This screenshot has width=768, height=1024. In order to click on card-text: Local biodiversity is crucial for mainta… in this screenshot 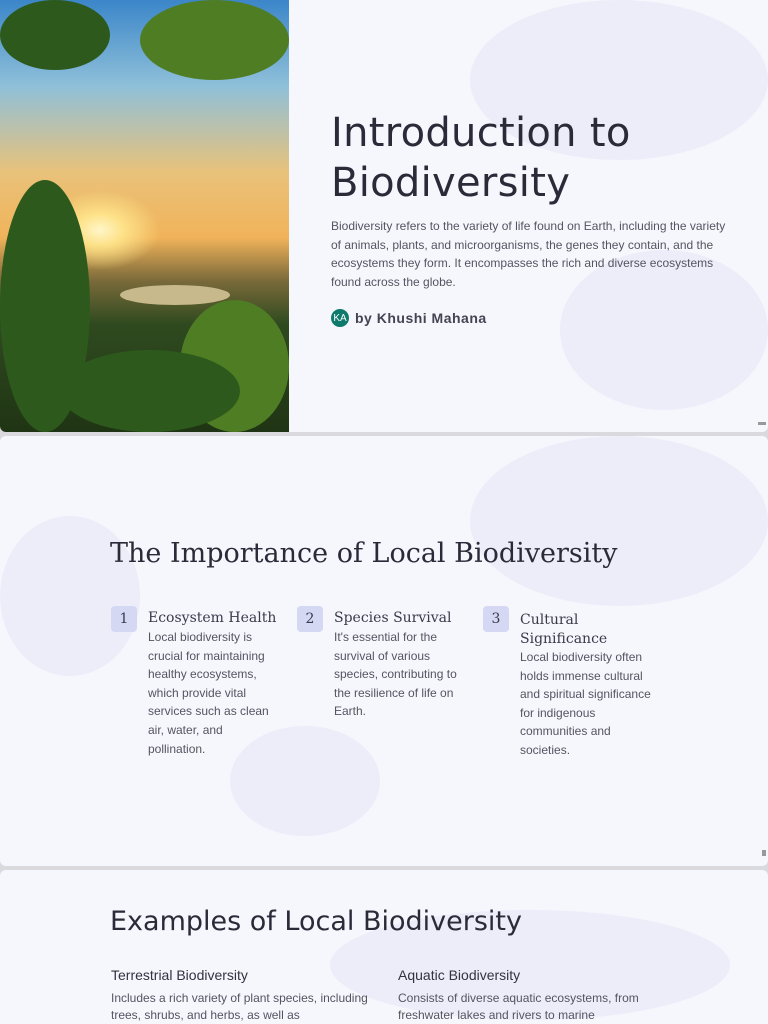, I will do `click(208, 693)`.